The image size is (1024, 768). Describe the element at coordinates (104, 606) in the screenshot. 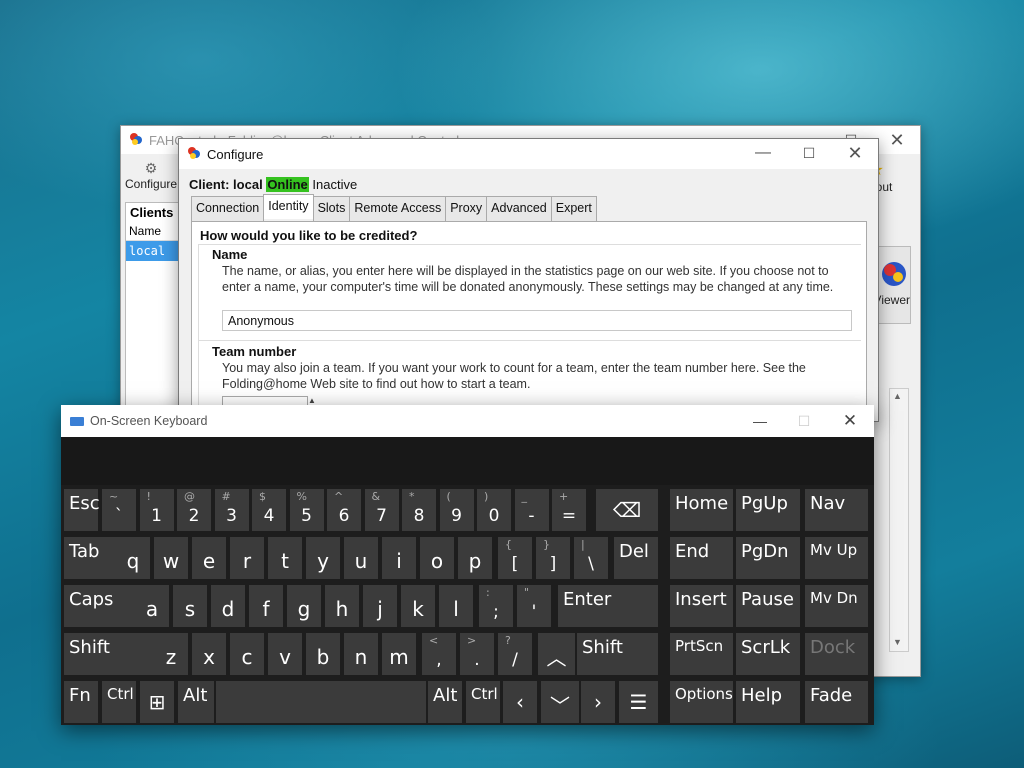

I see `key-caps: Caps` at that location.